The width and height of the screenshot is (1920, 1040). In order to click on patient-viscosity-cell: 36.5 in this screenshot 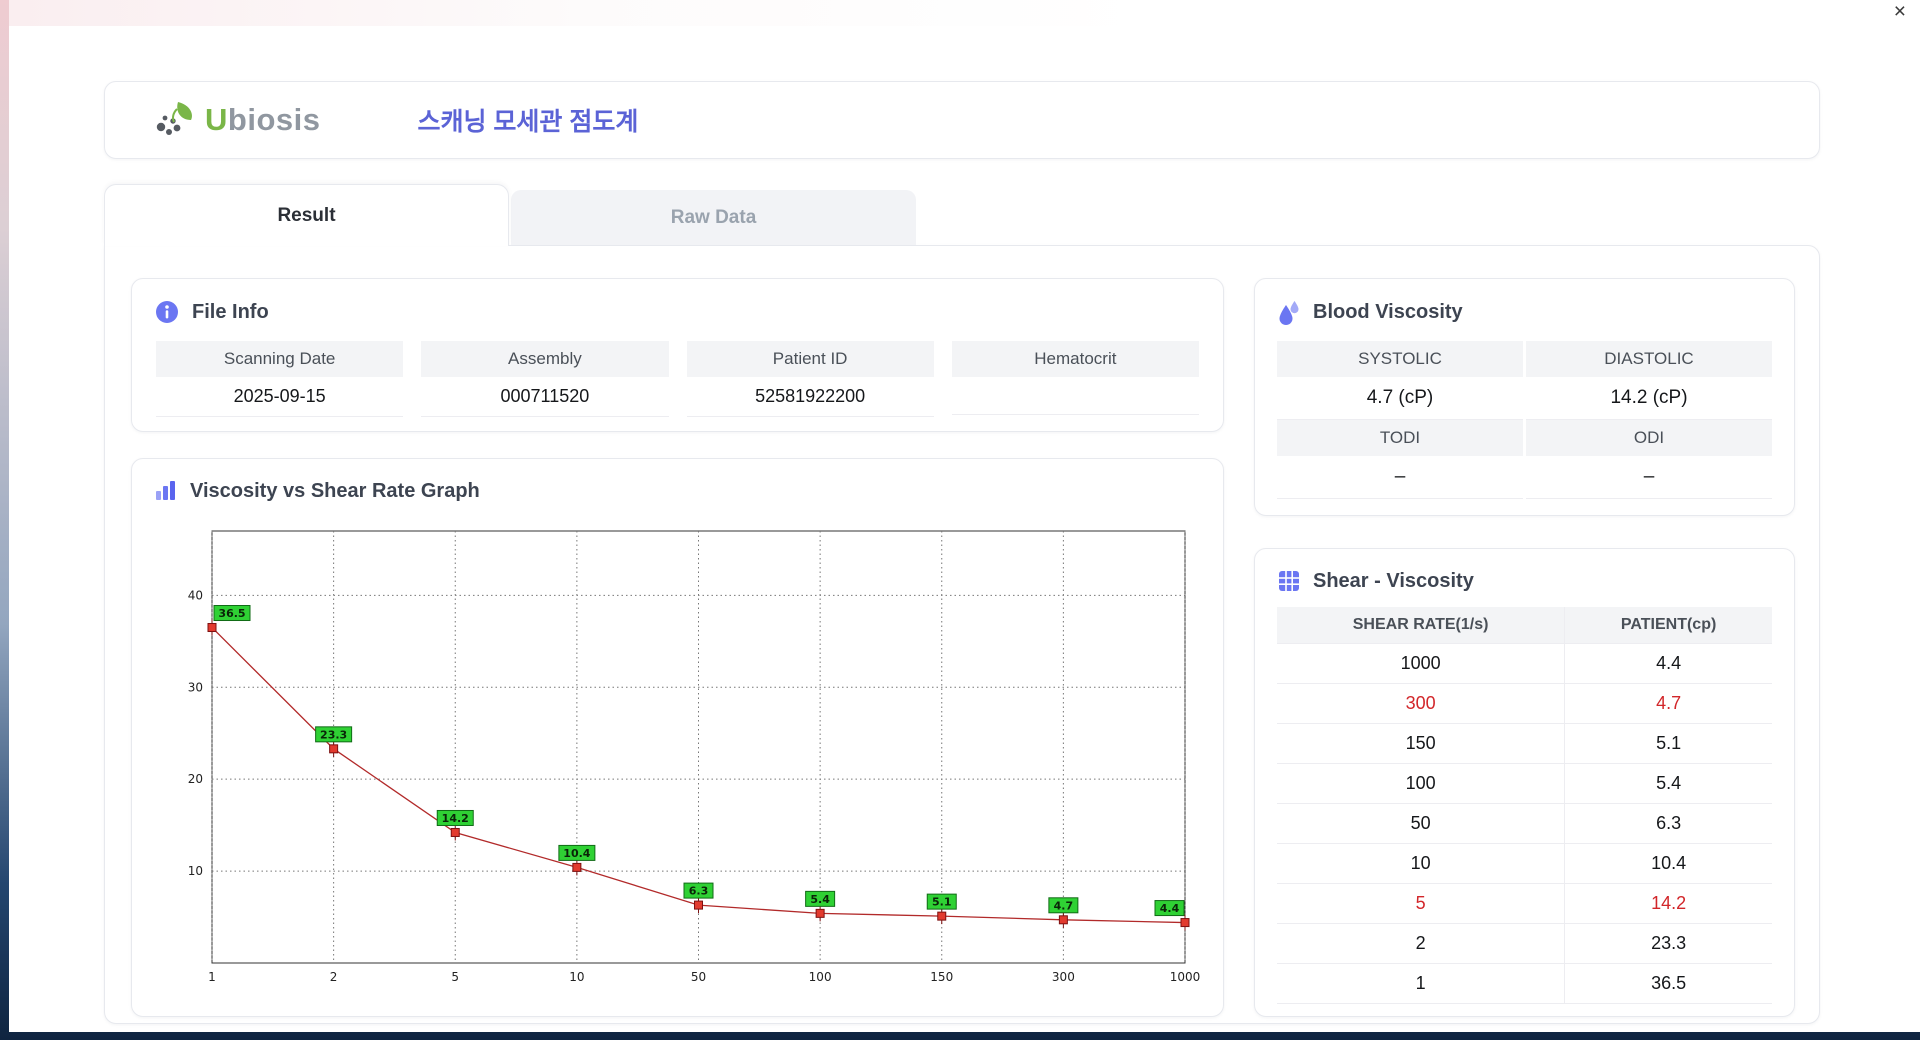, I will do `click(1668, 983)`.